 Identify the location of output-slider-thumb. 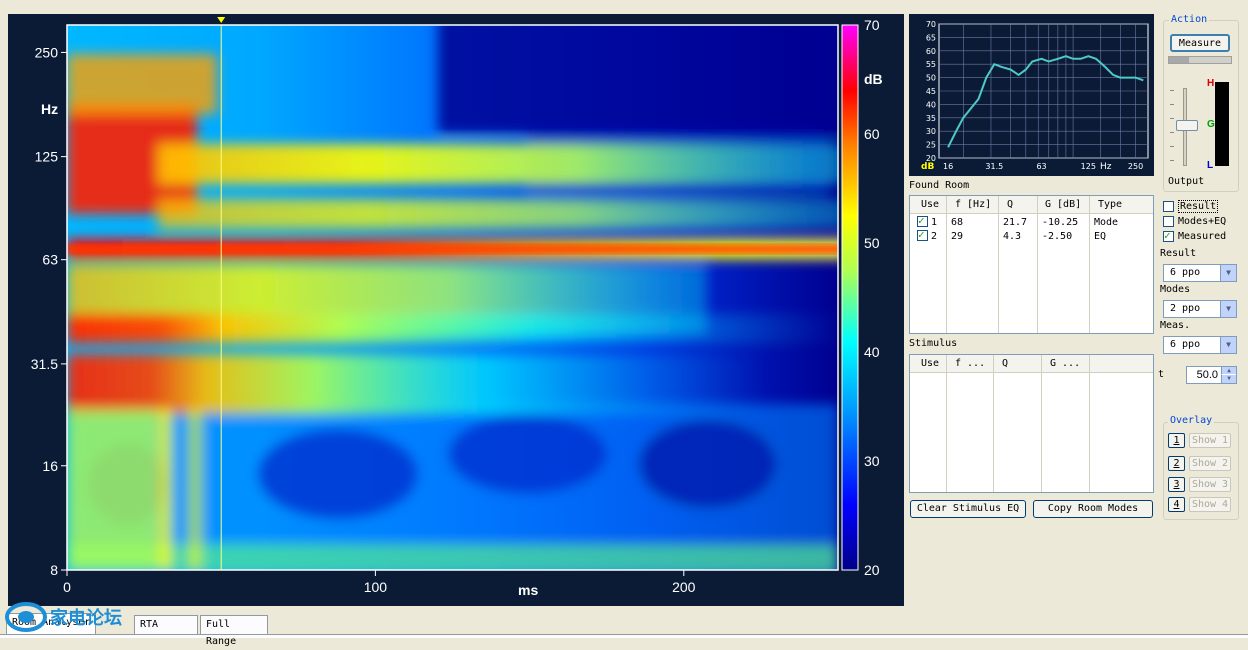
(1187, 125).